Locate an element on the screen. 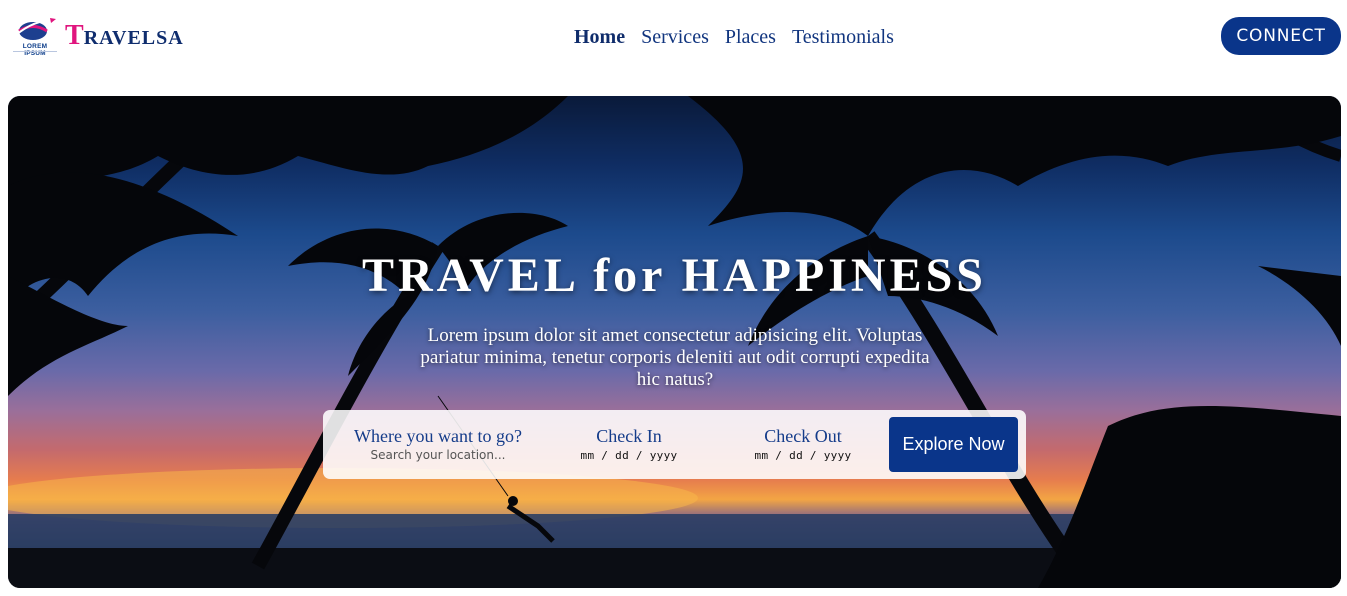 The image size is (1347, 596). hero-title: TRAVEL for HAPPINESS is located at coordinates (674, 275).